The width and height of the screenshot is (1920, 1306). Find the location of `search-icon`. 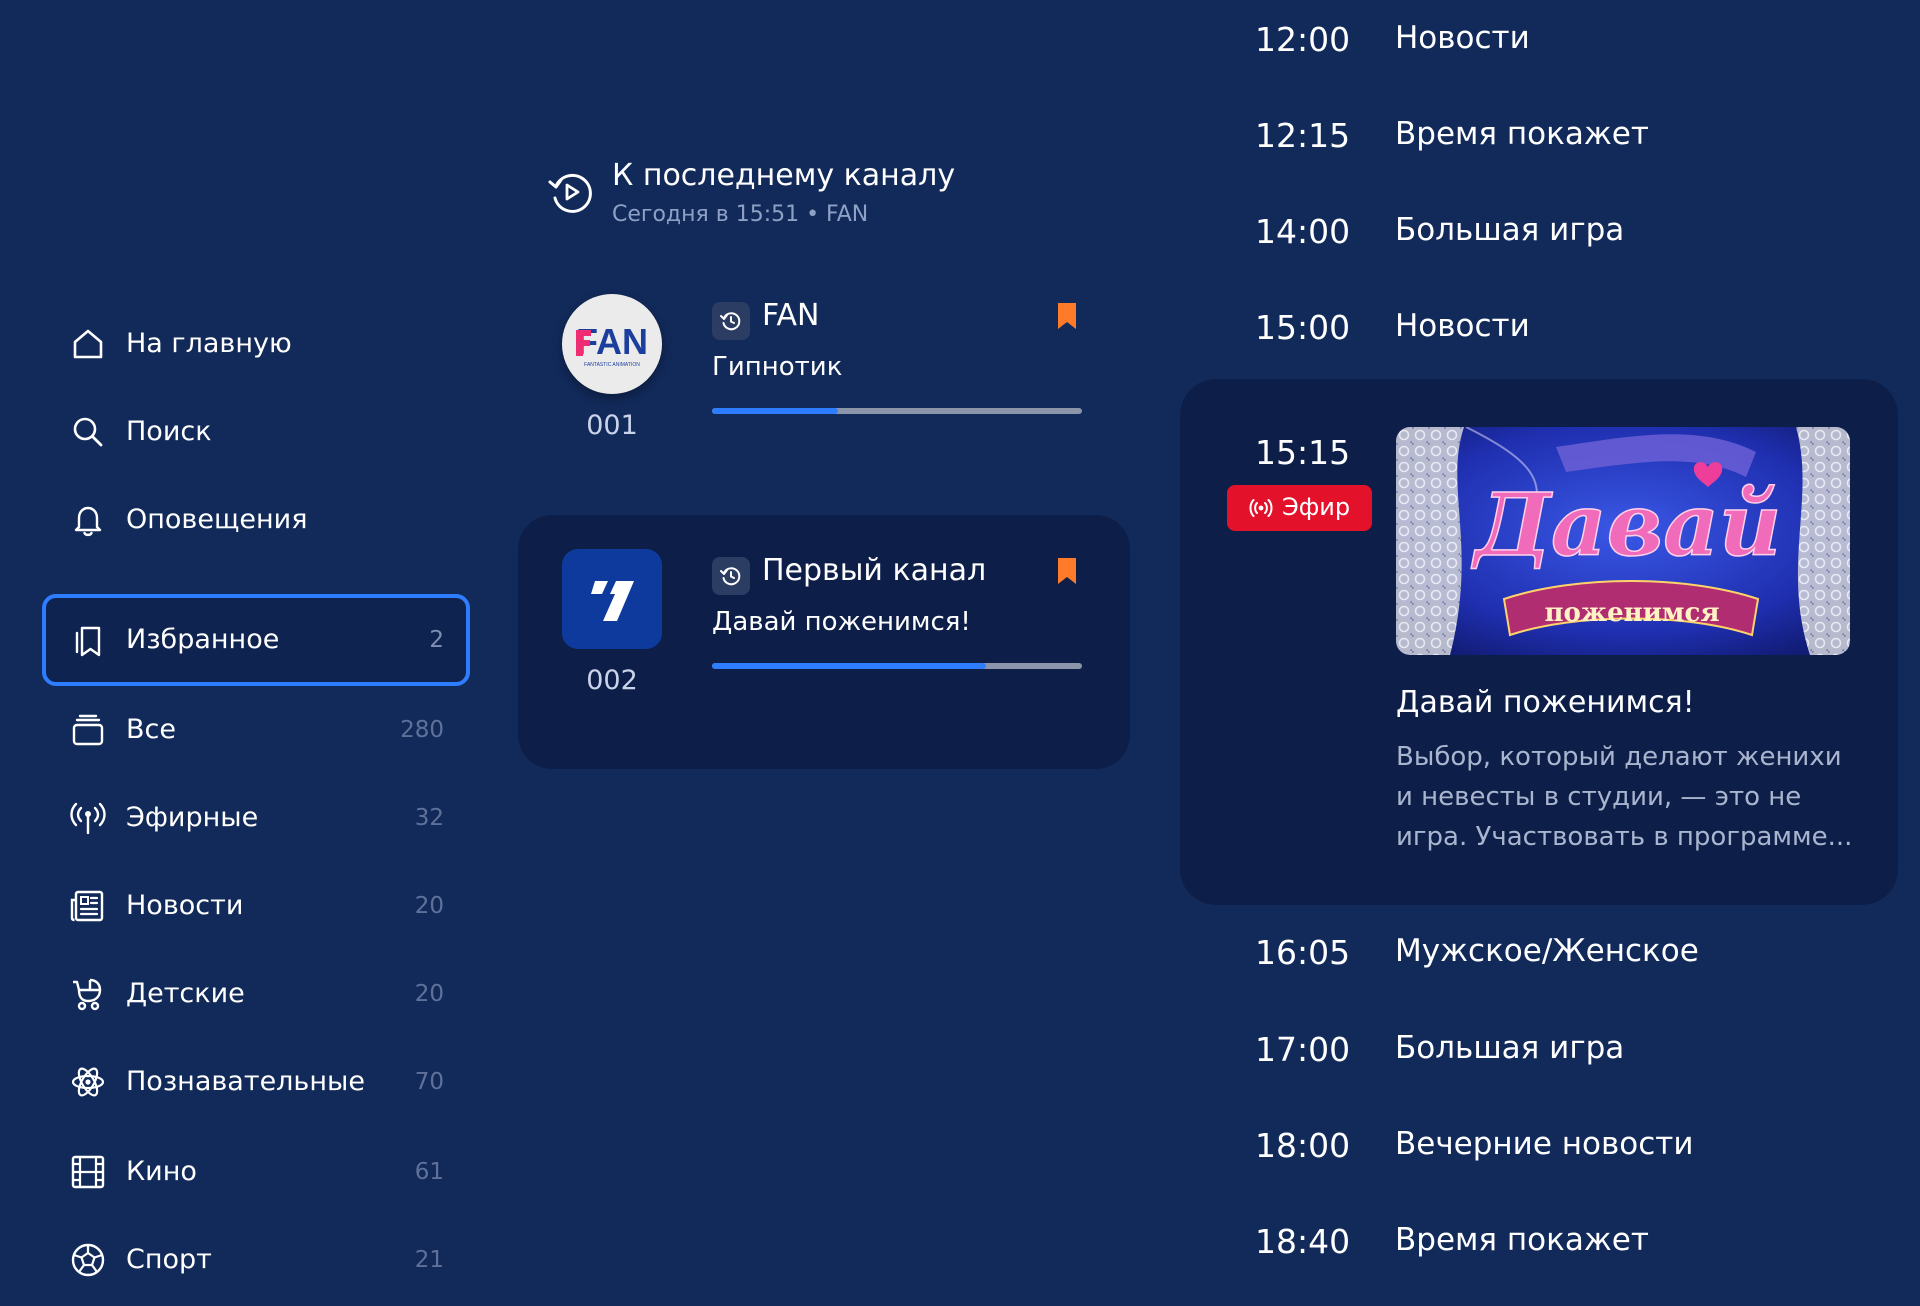

search-icon is located at coordinates (88, 432).